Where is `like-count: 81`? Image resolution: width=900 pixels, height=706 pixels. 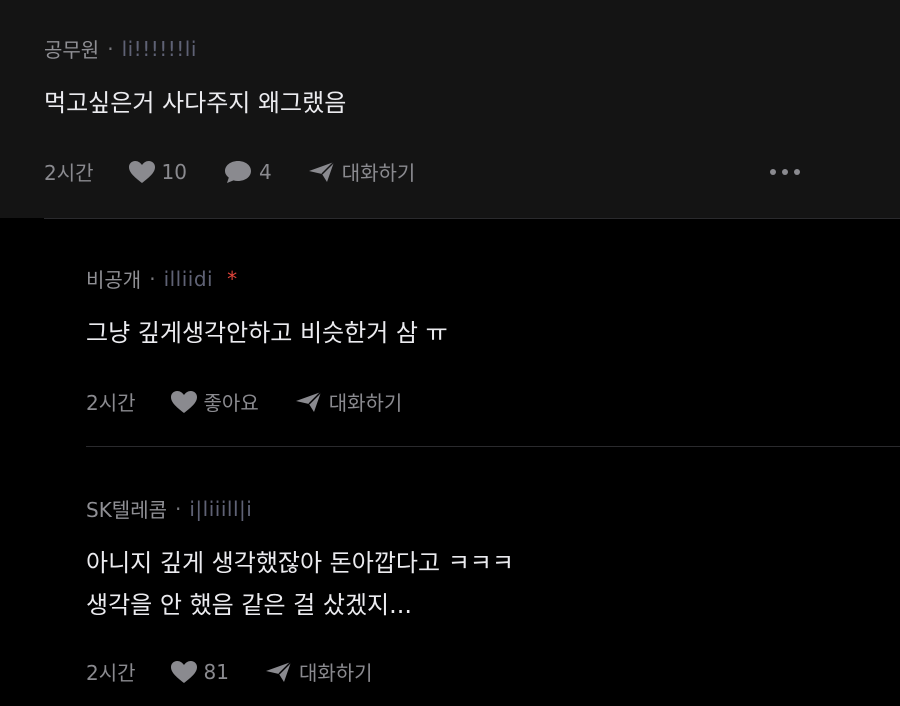
like-count: 81 is located at coordinates (216, 671).